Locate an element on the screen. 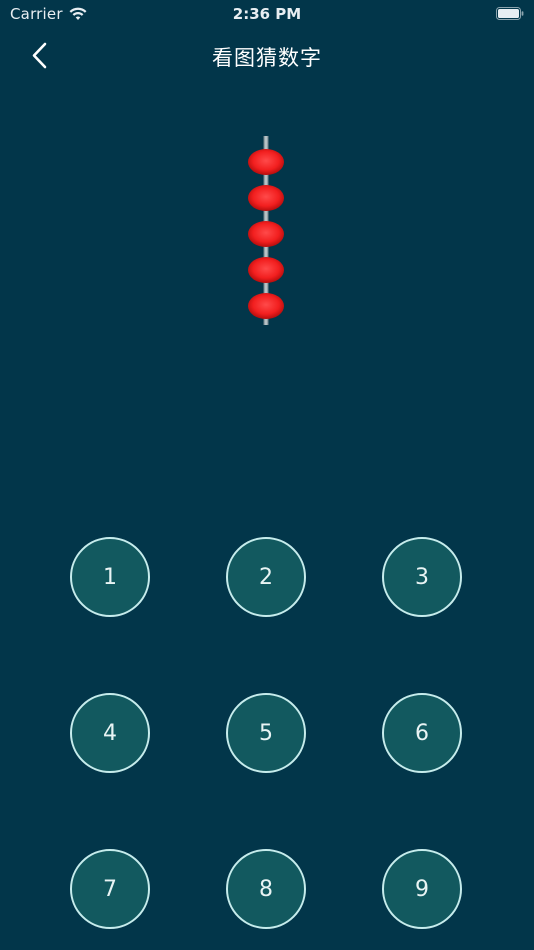 The width and height of the screenshot is (534, 950). number-button-1: 1 is located at coordinates (110, 577).